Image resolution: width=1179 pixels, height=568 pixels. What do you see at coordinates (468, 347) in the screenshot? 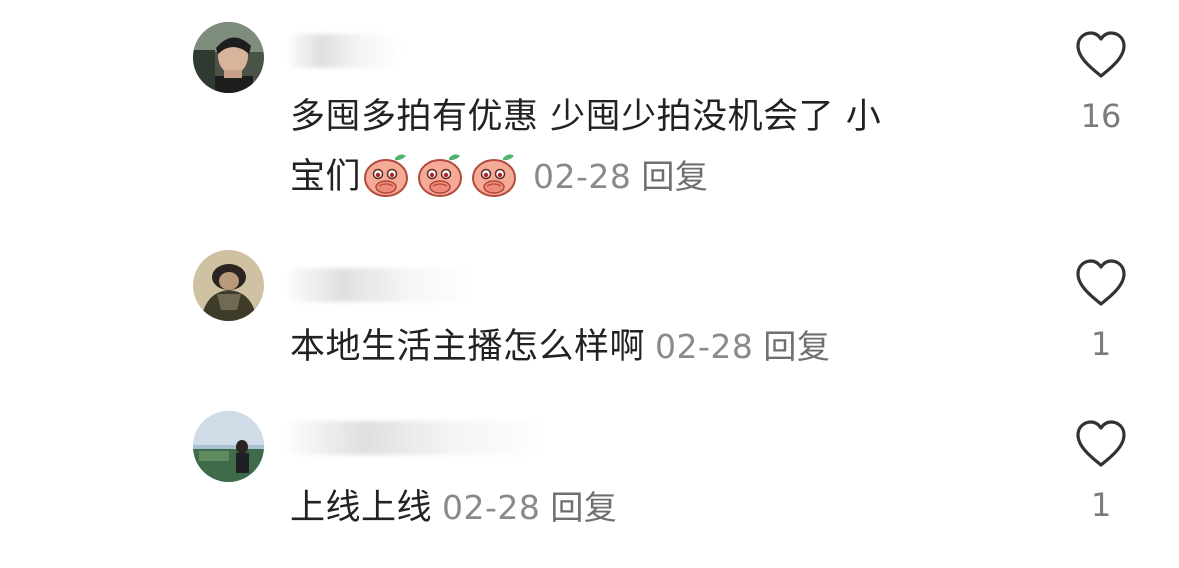
I see `comment-body: 本地生活主播怎么样啊` at bounding box center [468, 347].